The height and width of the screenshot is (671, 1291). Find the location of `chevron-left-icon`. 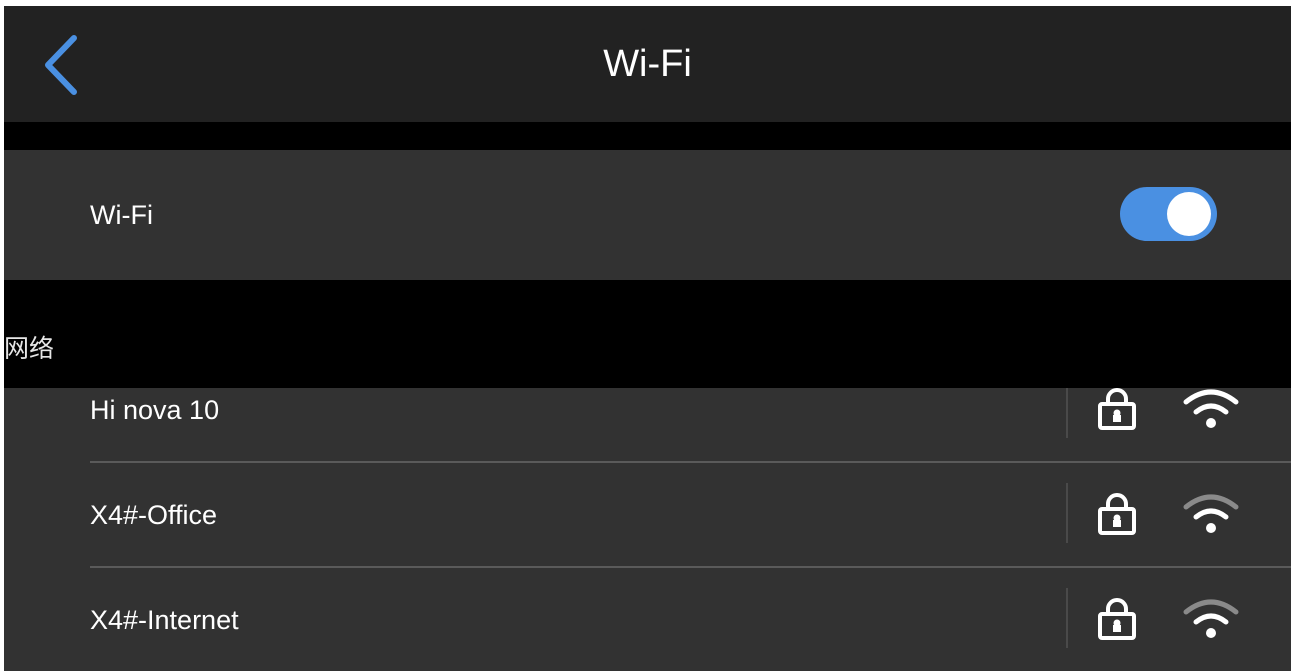

chevron-left-icon is located at coordinates (61, 65).